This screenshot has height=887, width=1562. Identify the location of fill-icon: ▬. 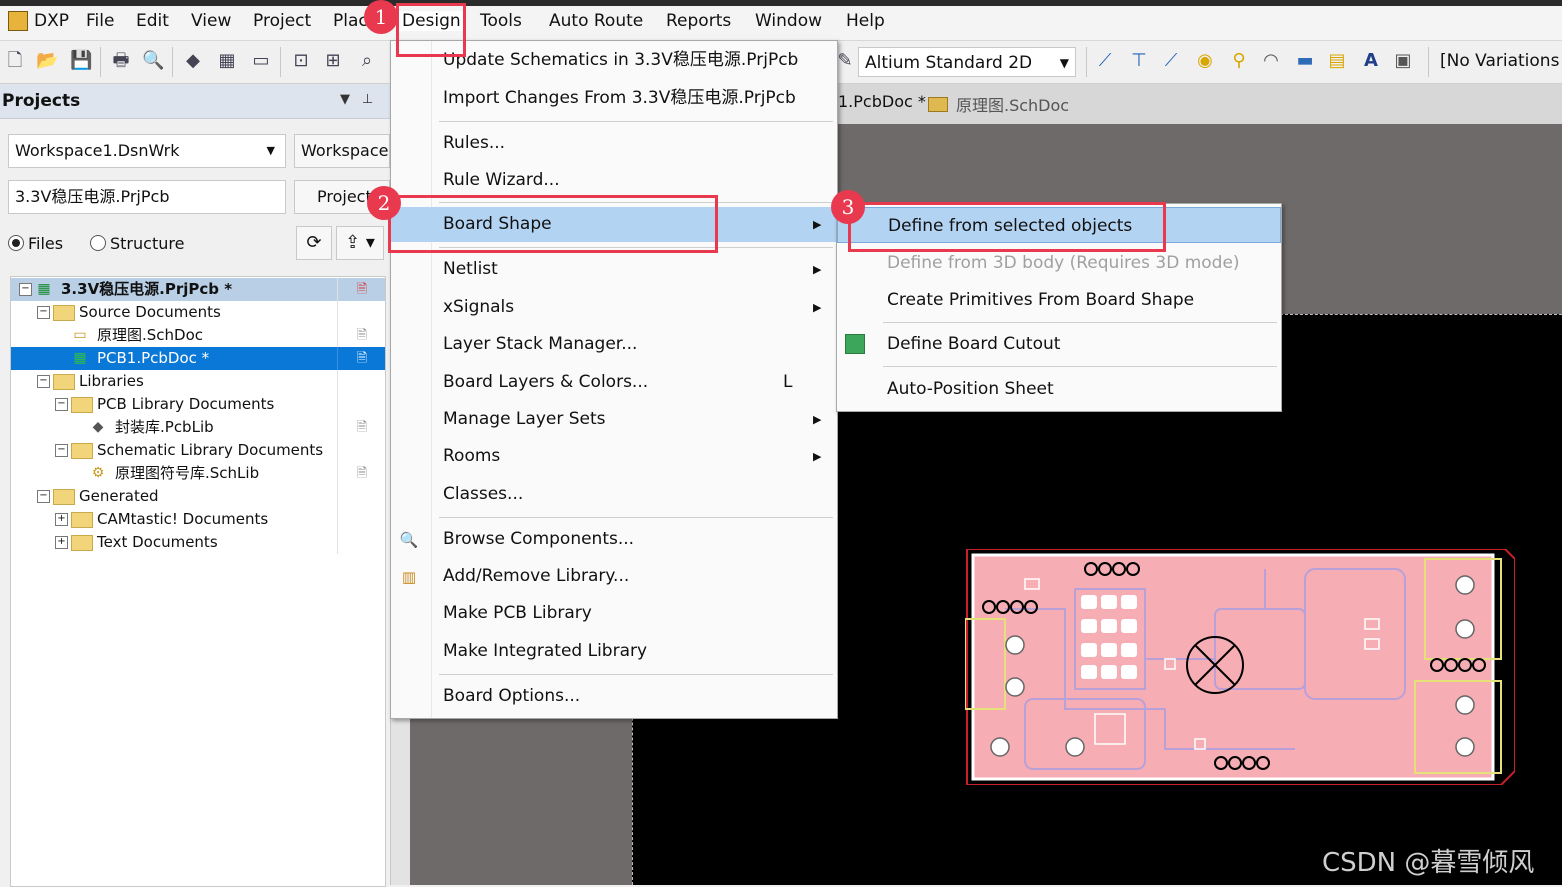
(1305, 61).